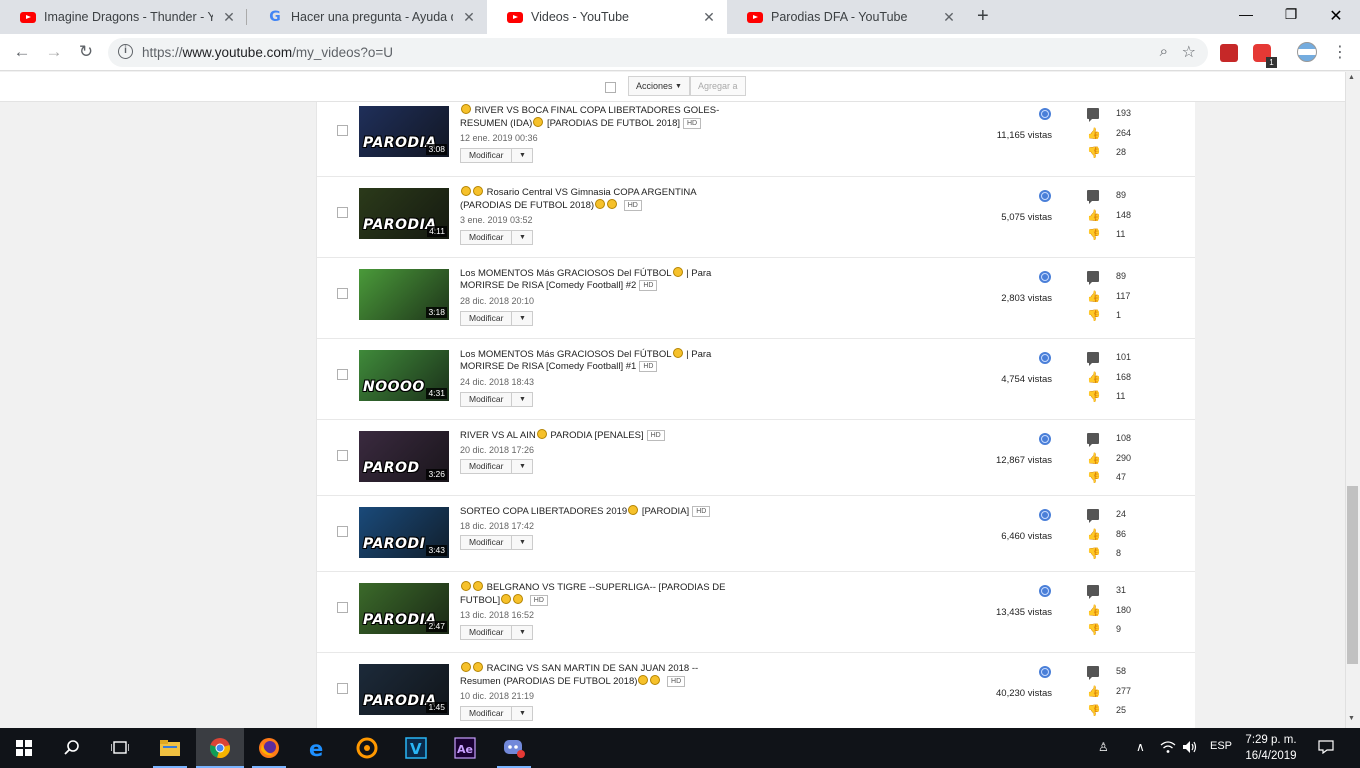  What do you see at coordinates (1291, 14) in the screenshot?
I see `maximize-button: ❐` at bounding box center [1291, 14].